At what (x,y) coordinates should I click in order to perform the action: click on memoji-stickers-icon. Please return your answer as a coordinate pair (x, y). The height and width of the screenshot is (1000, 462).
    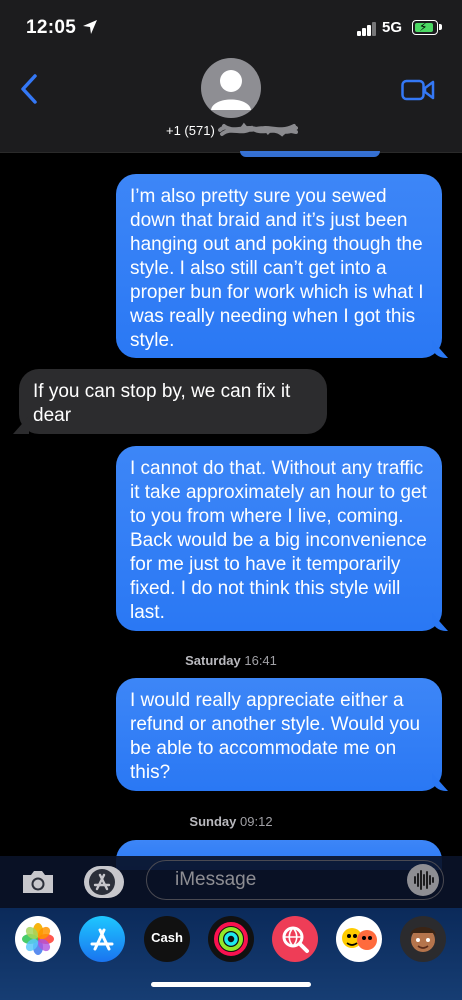
    Looking at the image, I should click on (359, 939).